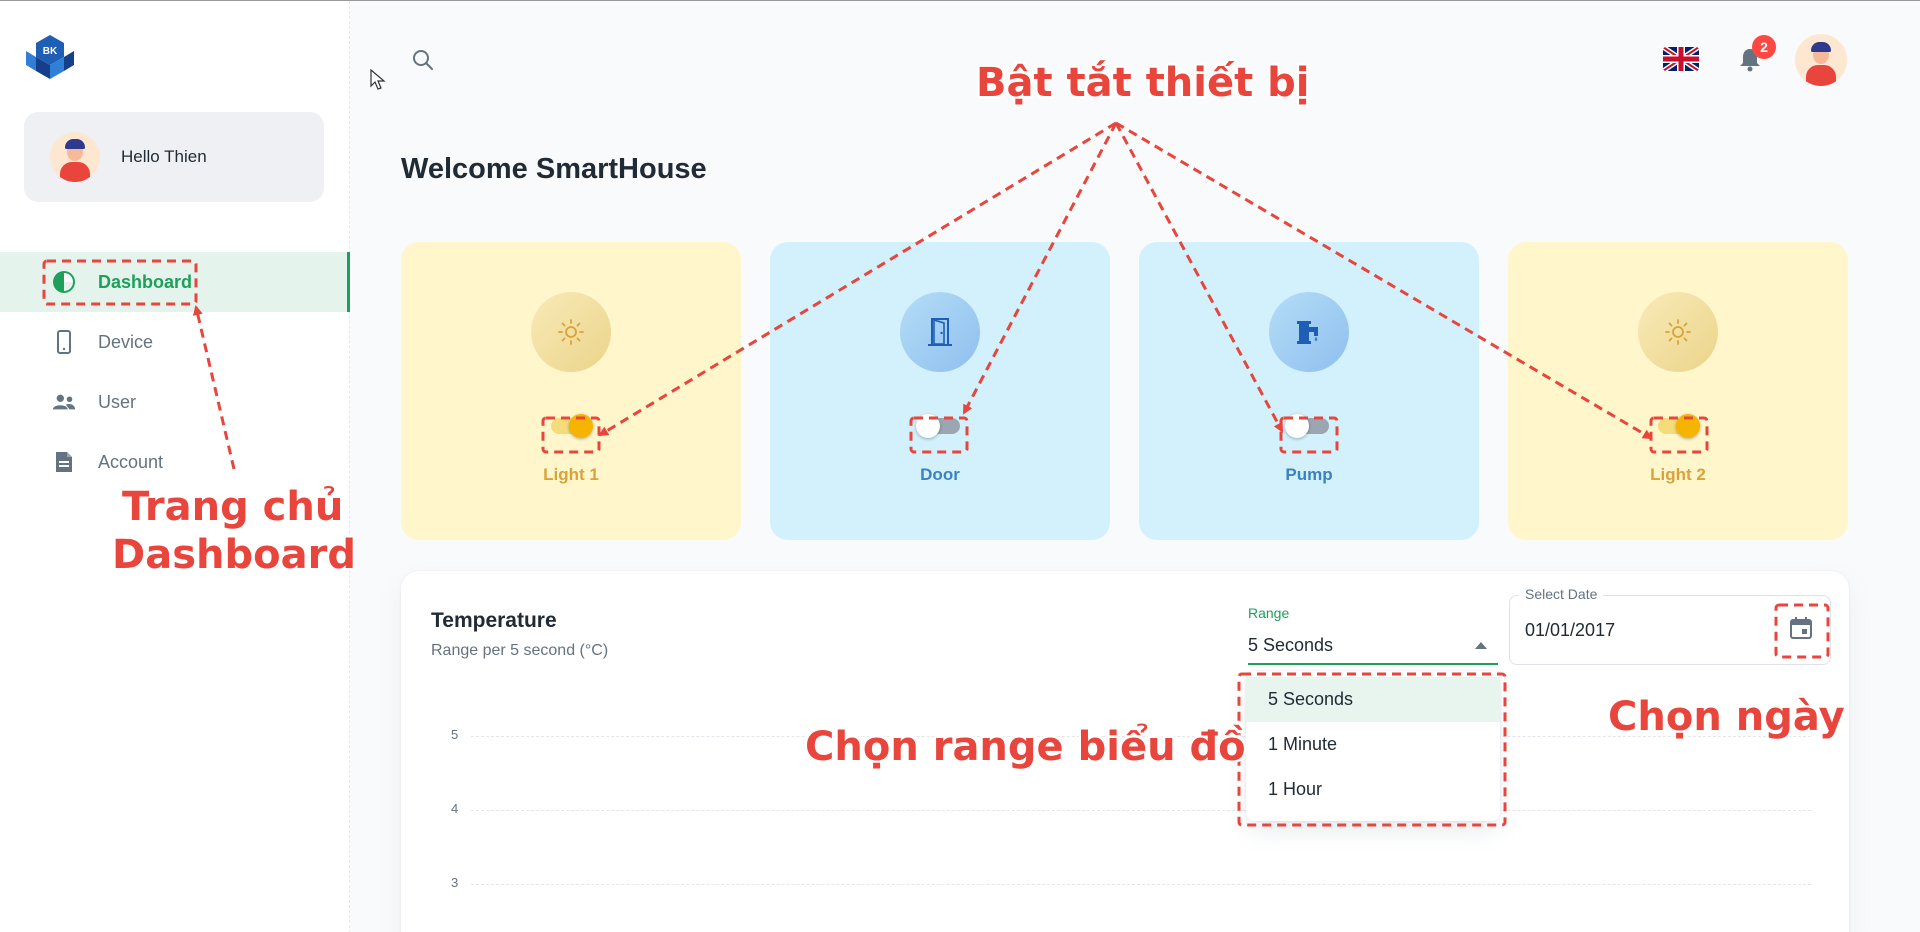 This screenshot has width=1920, height=932. What do you see at coordinates (520, 650) in the screenshot?
I see `chart-subtitle: Range per 5 second (°C)` at bounding box center [520, 650].